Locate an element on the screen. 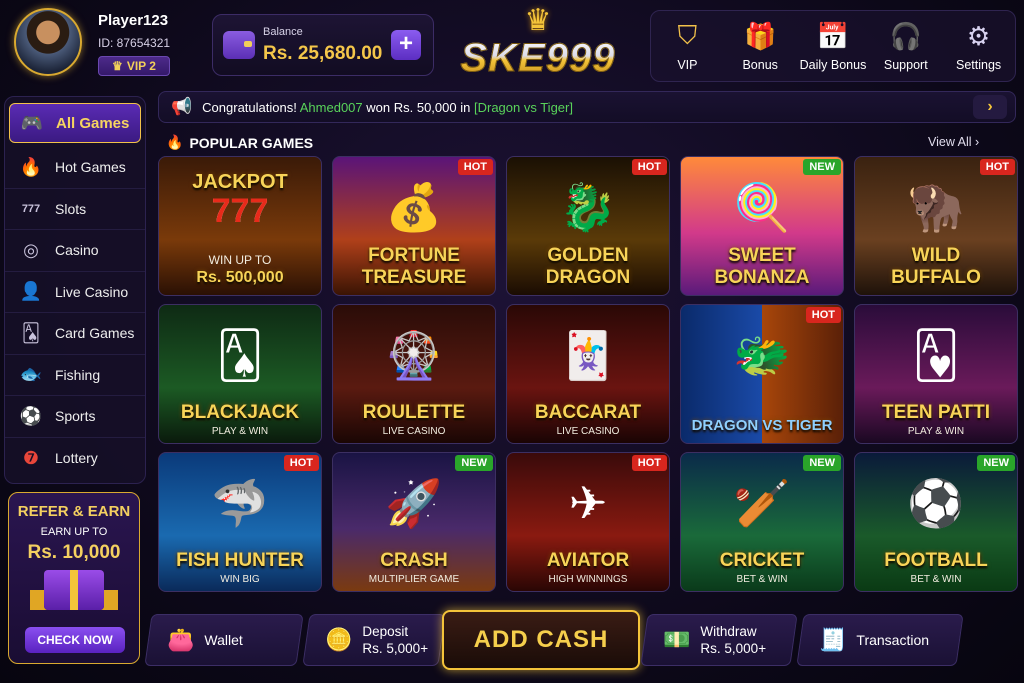 The width and height of the screenshot is (1024, 683). add-balance-button: + is located at coordinates (406, 45).